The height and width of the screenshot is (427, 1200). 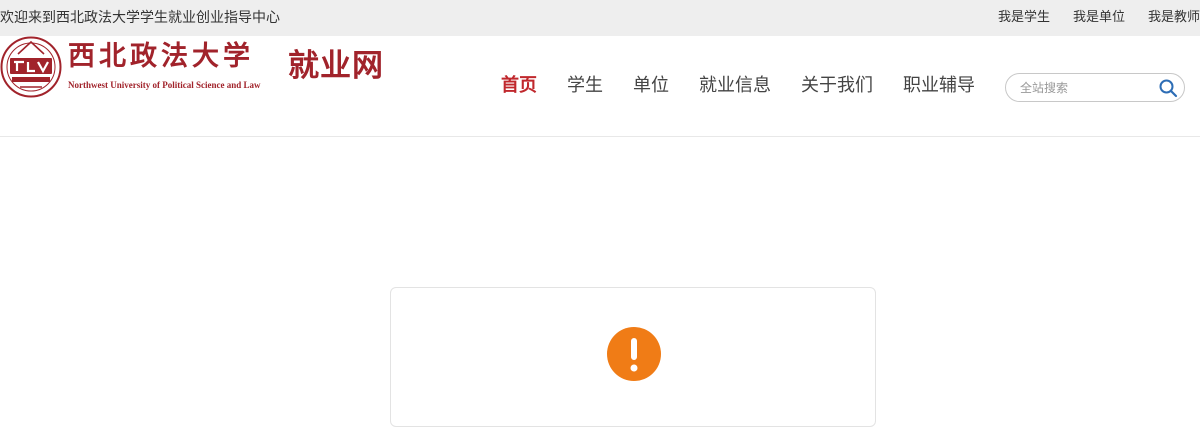 I want to click on university-emblem-icon, so click(x=31, y=67).